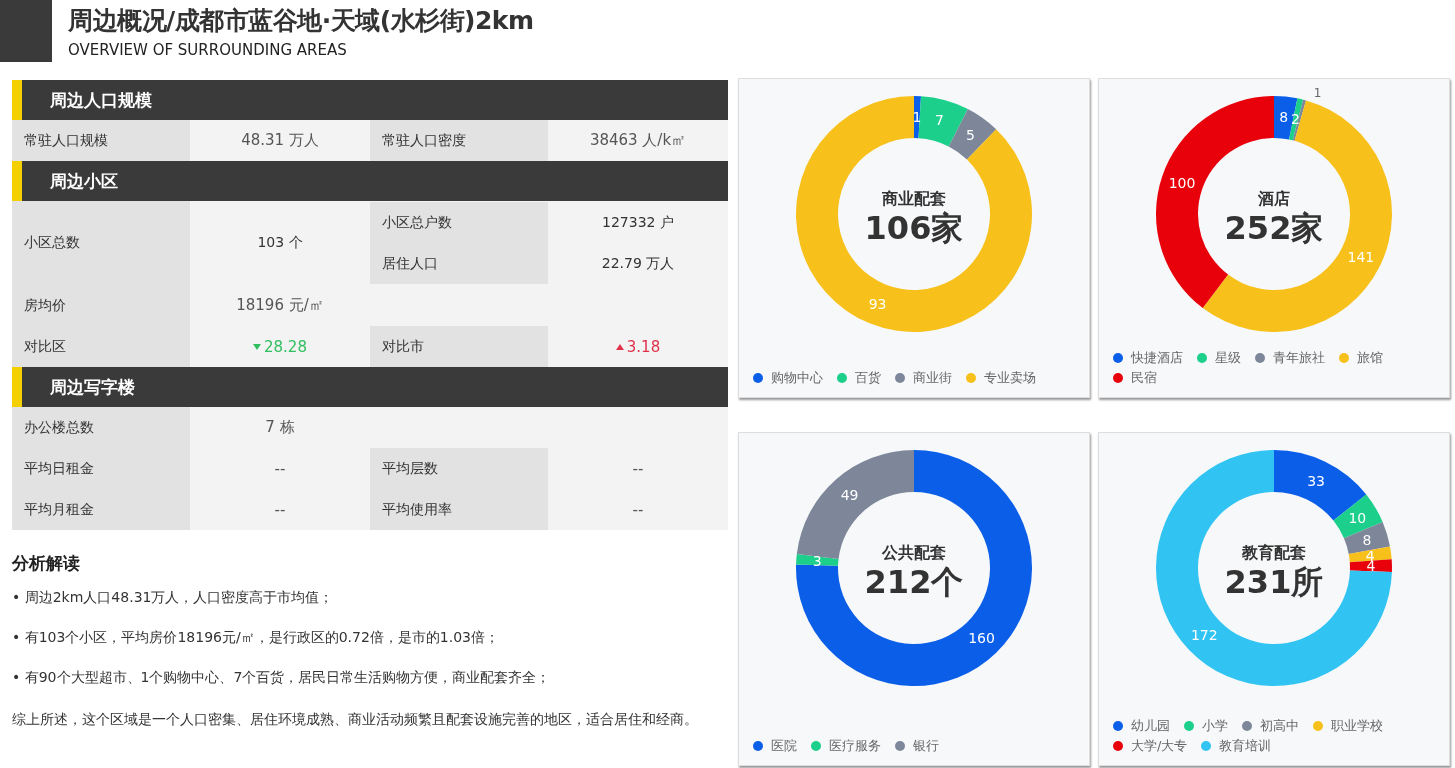 The width and height of the screenshot is (1455, 768). Describe the element at coordinates (1204, 635) in the screenshot. I see `data-label: 172` at that location.